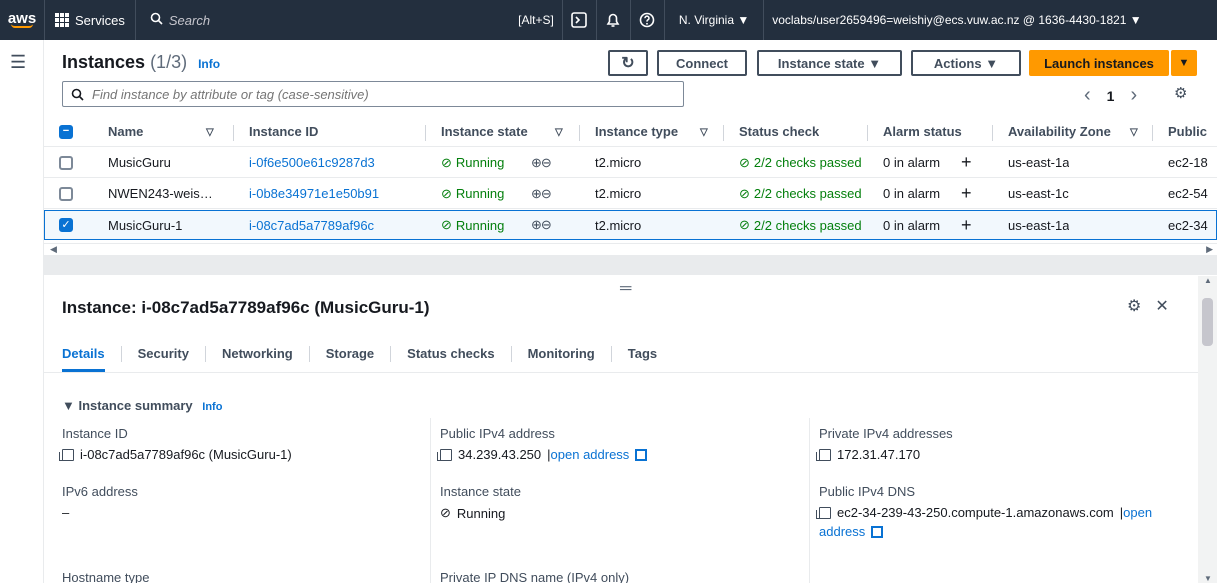  Describe the element at coordinates (1137, 512) in the screenshot. I see `open-address-link: open` at that location.